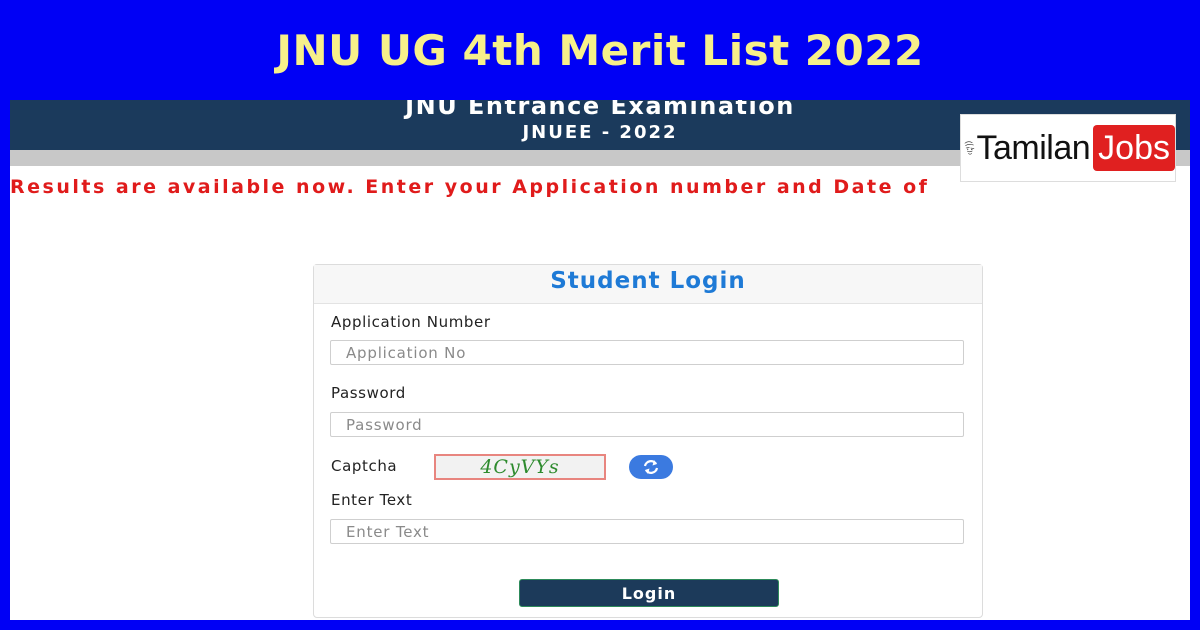 The image size is (1200, 630). Describe the element at coordinates (1134, 148) in the screenshot. I see `logo-word-jobs: Jobs` at that location.